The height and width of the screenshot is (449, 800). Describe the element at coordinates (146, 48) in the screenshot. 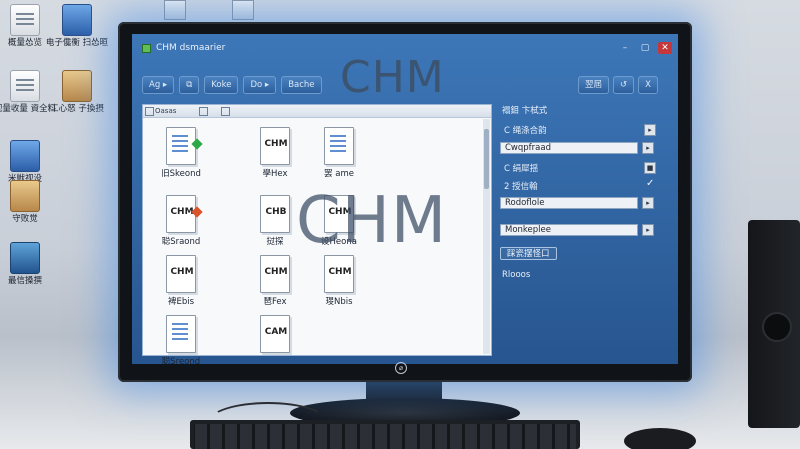

I see `app-icon` at that location.